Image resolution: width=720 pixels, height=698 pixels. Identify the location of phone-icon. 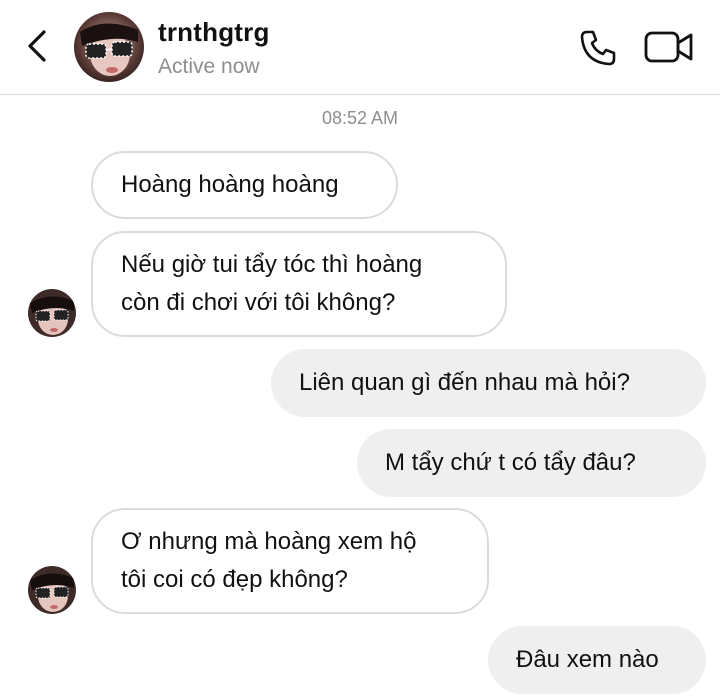
(598, 48).